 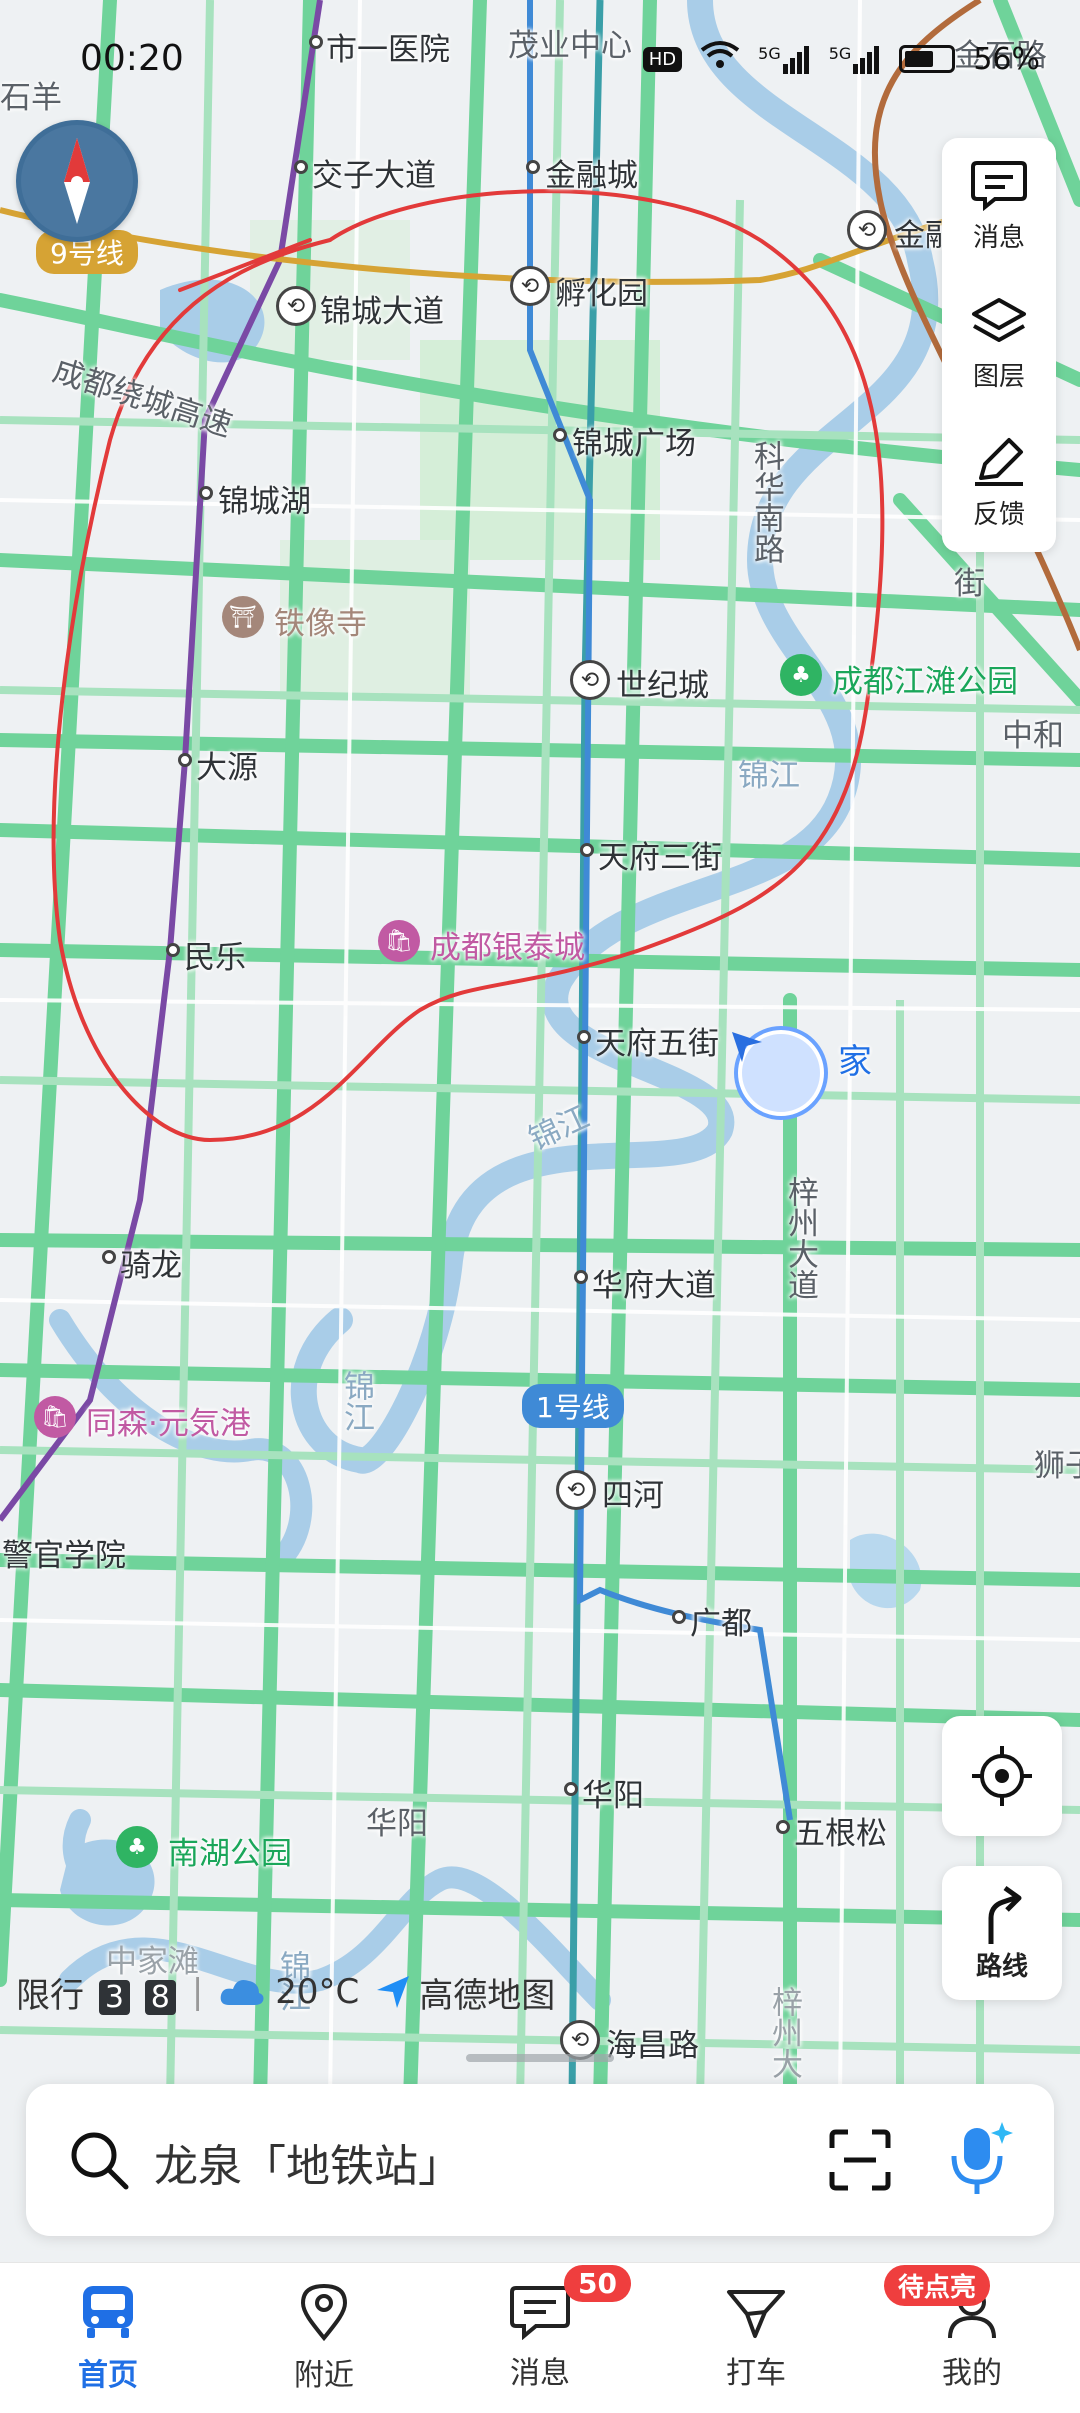 I want to click on tab-label: 附近, so click(x=324, y=2375).